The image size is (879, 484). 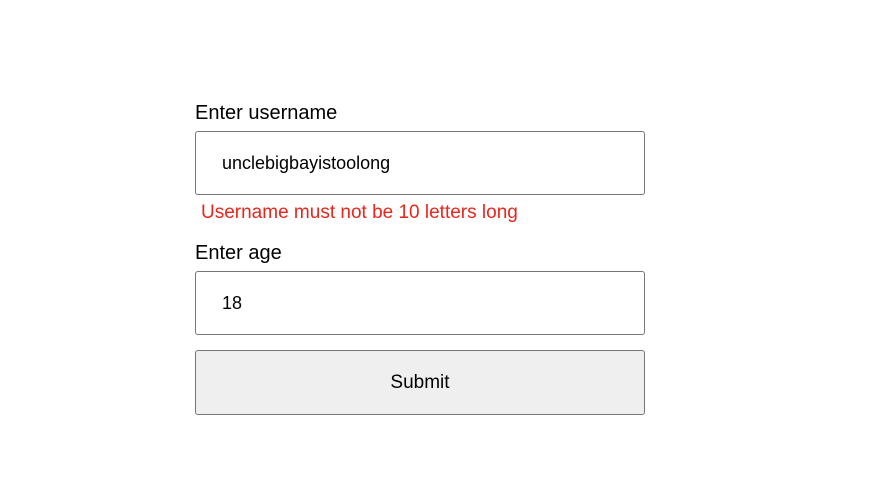 I want to click on username-label: Enter username, so click(x=266, y=113).